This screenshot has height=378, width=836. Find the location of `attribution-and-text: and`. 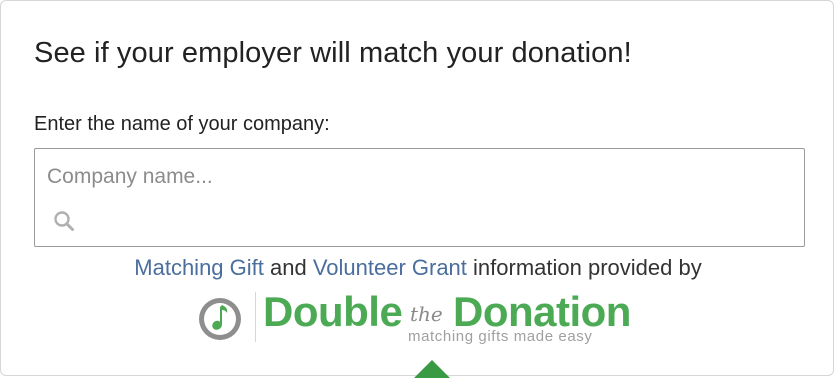

attribution-and-text: and is located at coordinates (288, 267).